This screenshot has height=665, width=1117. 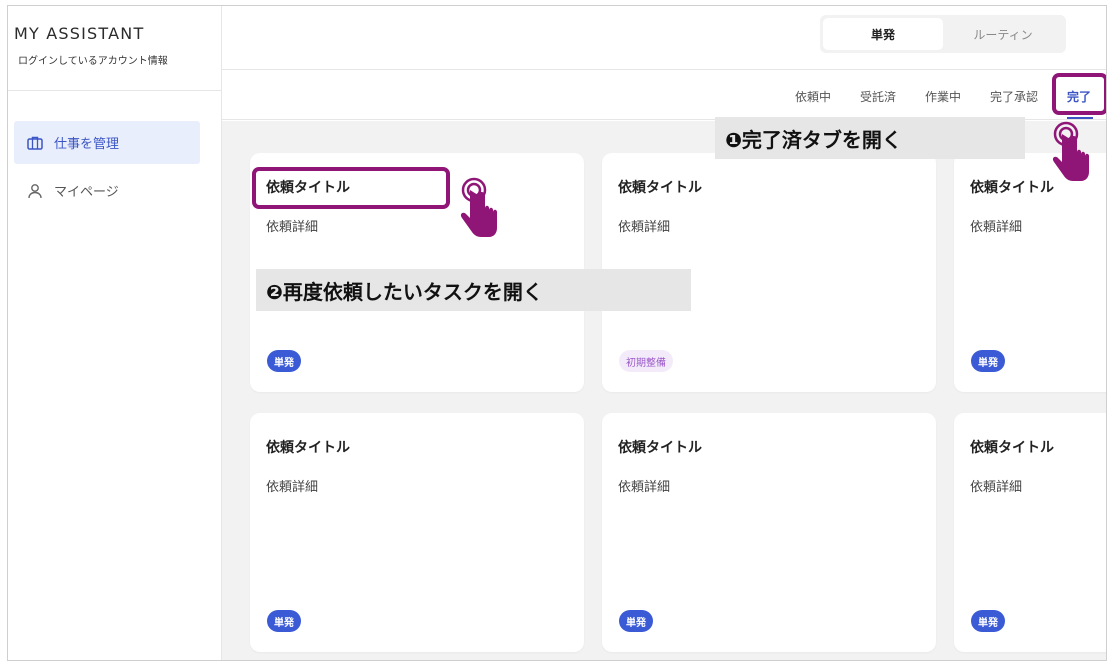 What do you see at coordinates (35, 143) in the screenshot?
I see `briefcase-icon` at bounding box center [35, 143].